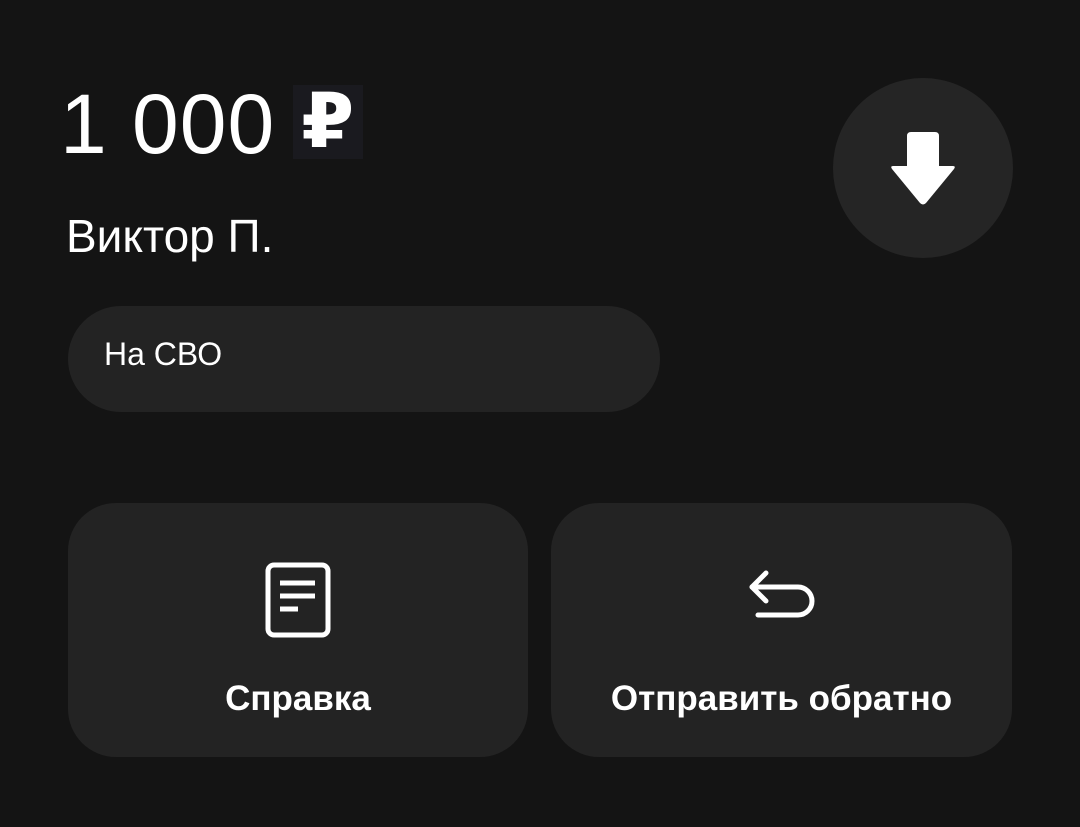 This screenshot has width=1080, height=827. I want to click on transaction-amount: 1 000 ₽, so click(212, 124).